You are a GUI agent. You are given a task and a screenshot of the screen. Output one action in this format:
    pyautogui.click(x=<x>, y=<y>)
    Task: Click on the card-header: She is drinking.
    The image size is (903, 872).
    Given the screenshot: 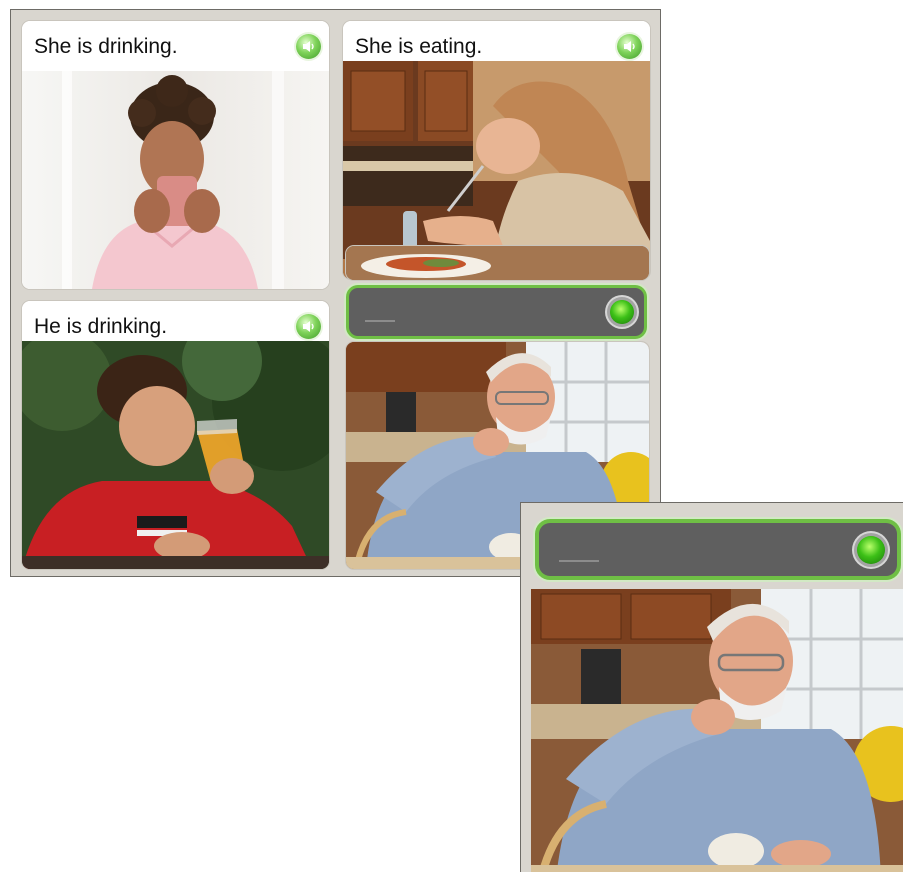 What is the action you would take?
    pyautogui.click(x=175, y=46)
    